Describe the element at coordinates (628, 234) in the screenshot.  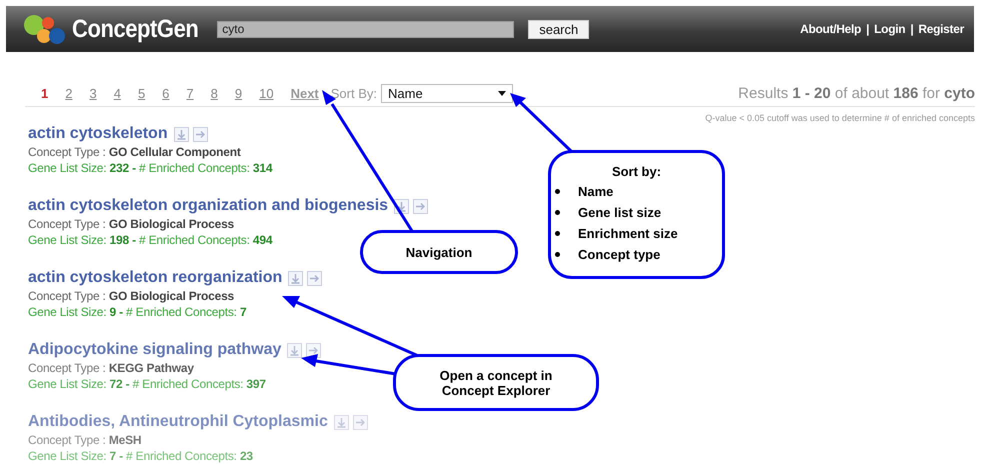
I see `callout-item: Enrichment size` at that location.